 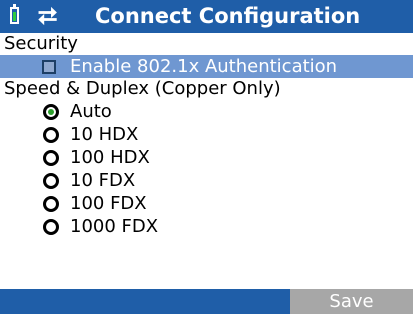 I want to click on radio-100-hdx, so click(x=51, y=158).